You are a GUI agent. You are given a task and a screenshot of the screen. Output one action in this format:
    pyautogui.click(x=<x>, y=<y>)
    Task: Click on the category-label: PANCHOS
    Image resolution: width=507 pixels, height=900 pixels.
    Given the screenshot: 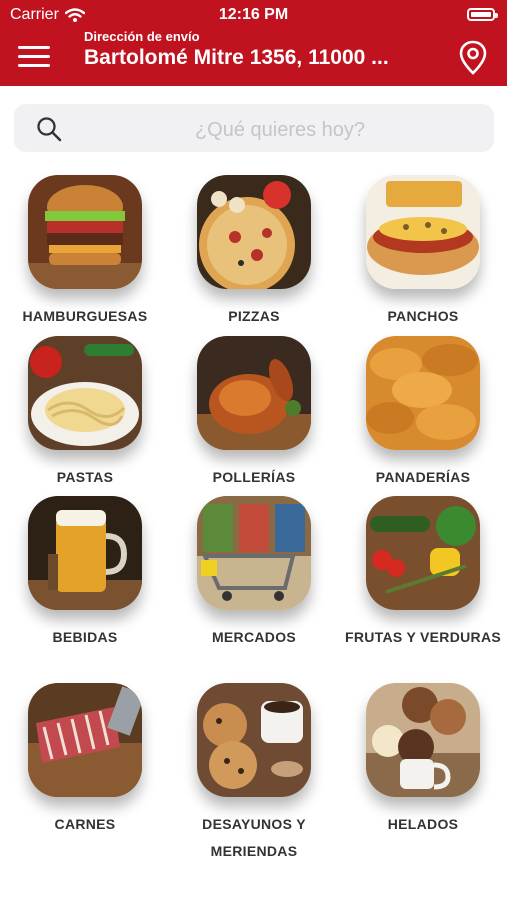 What is the action you would take?
    pyautogui.click(x=423, y=316)
    